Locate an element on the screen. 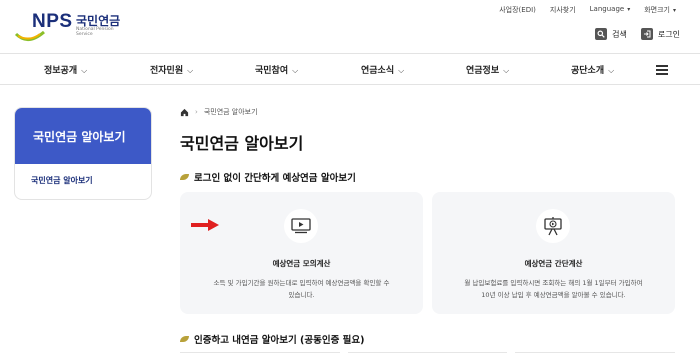 The image size is (700, 356). nav-label: 전자민원 is located at coordinates (167, 71).